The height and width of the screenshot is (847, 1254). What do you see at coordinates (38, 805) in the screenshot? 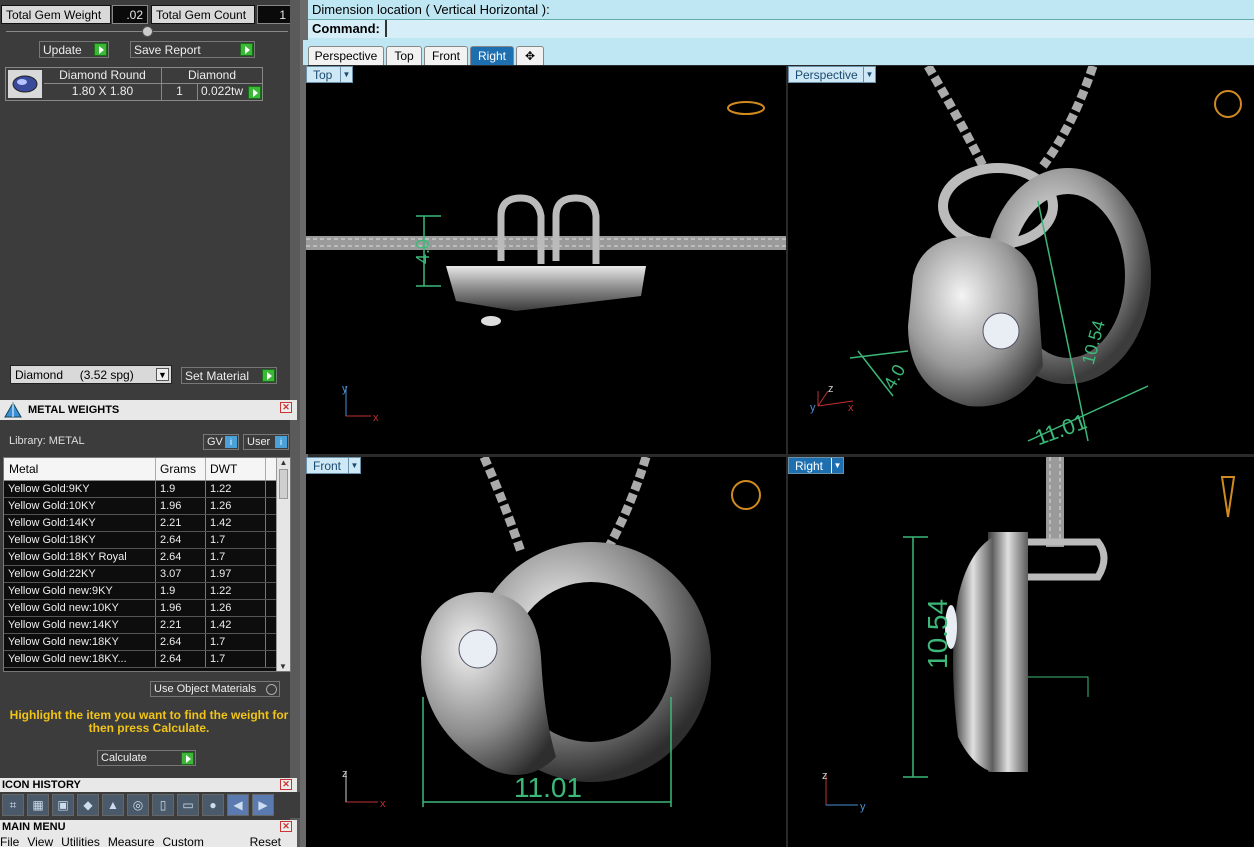
I see `grid-icon: ▦` at bounding box center [38, 805].